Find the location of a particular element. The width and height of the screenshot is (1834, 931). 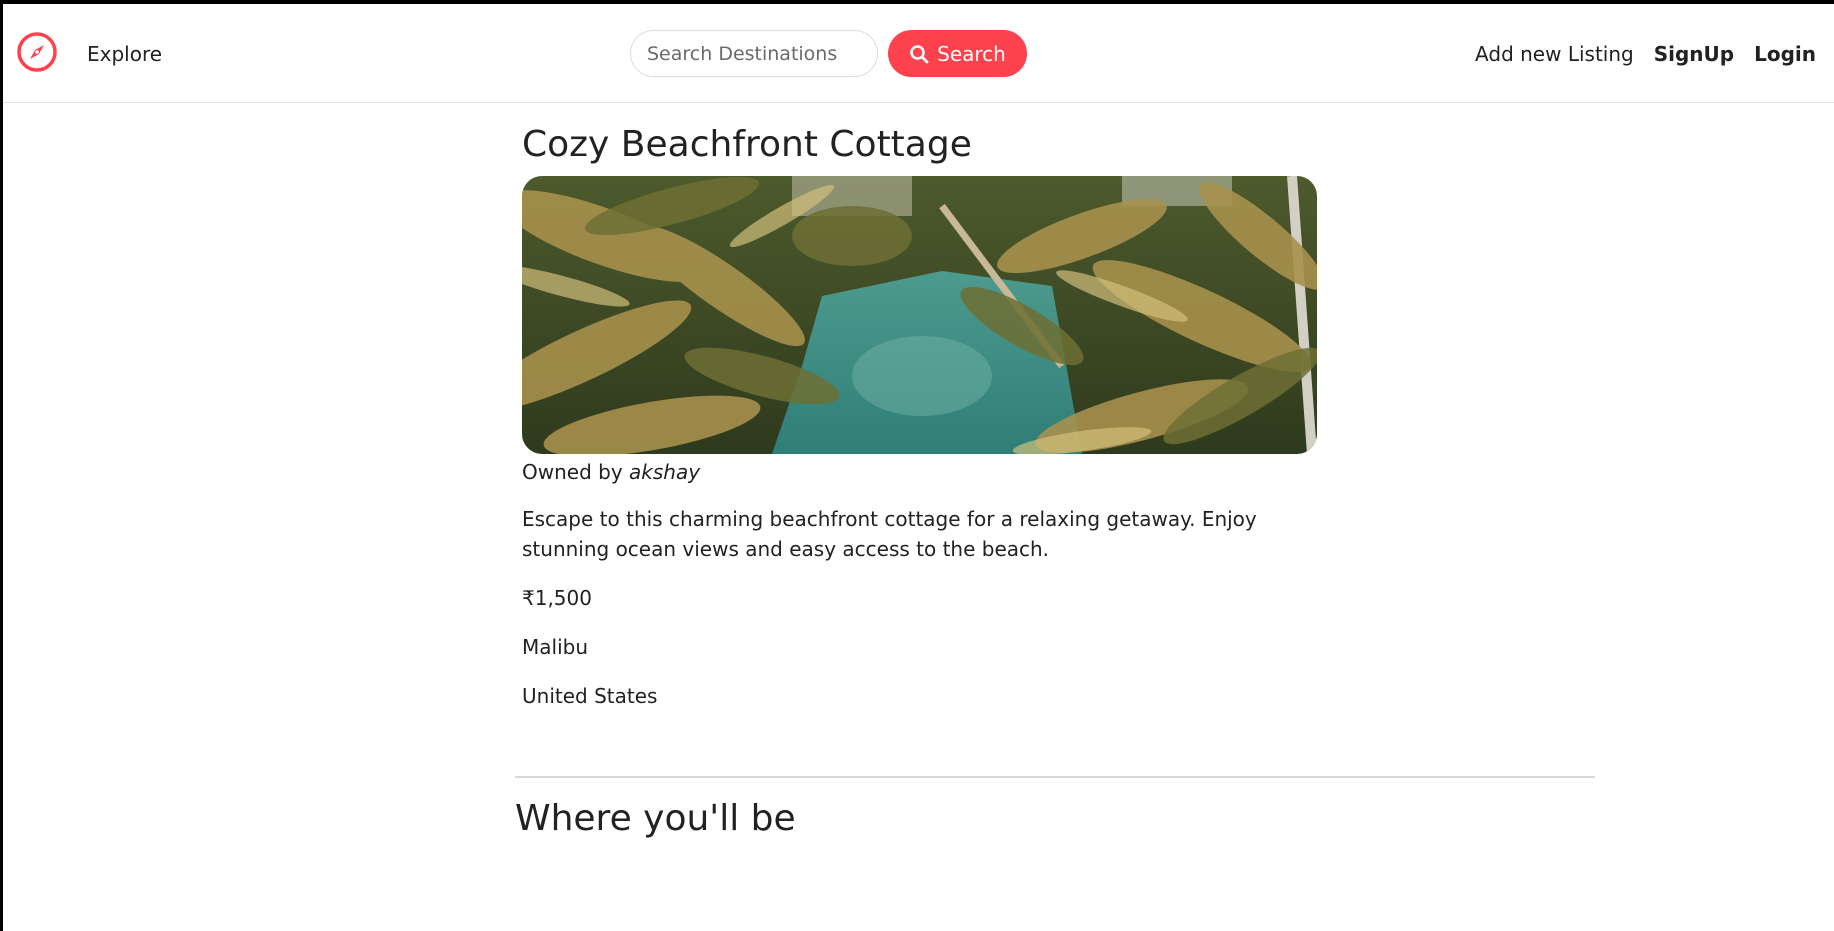

listing-title: Cozy Beachfront Cottage is located at coordinates (747, 144).